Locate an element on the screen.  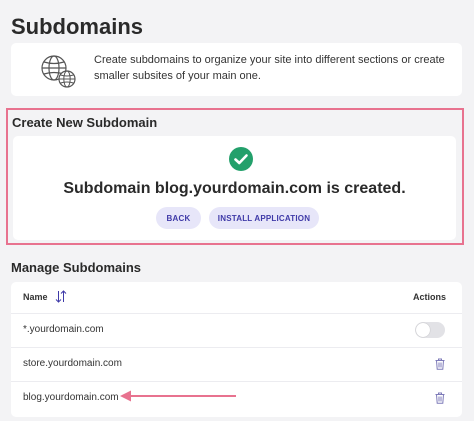
back-button: BACK is located at coordinates (178, 218).